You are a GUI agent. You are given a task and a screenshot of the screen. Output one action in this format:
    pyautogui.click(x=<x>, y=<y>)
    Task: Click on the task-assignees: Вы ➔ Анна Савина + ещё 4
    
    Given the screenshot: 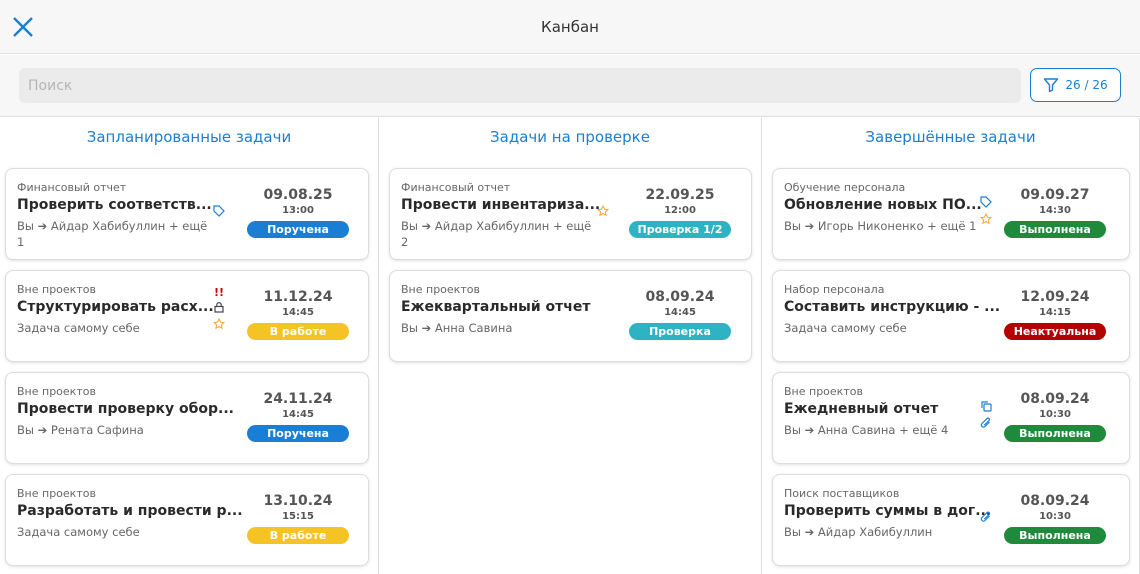 What is the action you would take?
    pyautogui.click(x=866, y=430)
    